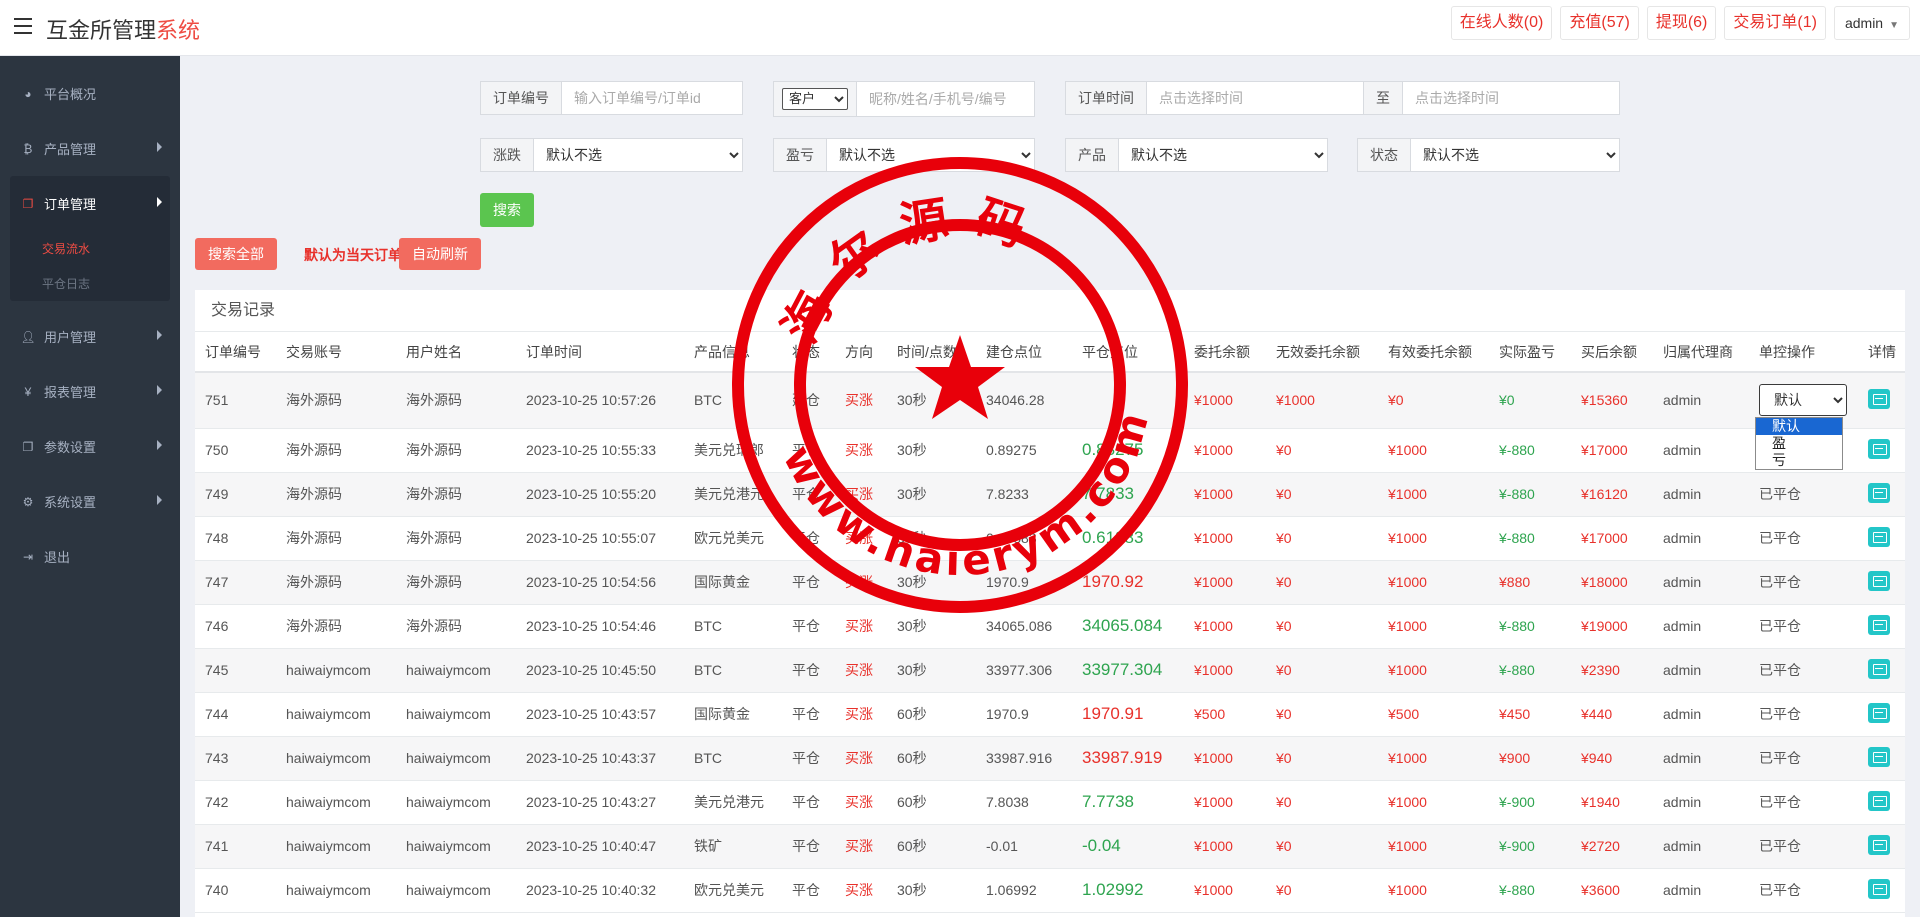 The height and width of the screenshot is (917, 1920). Describe the element at coordinates (1864, 23) in the screenshot. I see `user-name: admin` at that location.